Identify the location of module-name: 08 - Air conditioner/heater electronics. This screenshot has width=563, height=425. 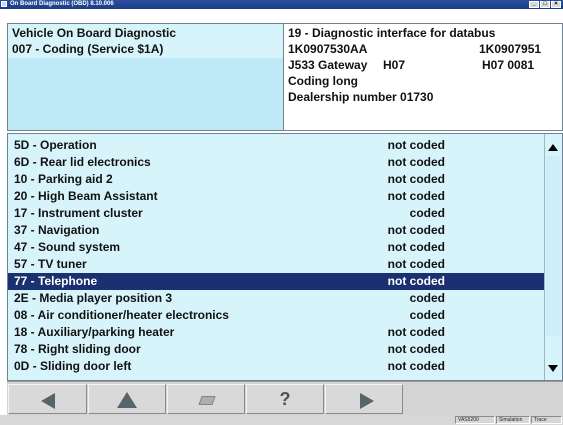
(121, 315).